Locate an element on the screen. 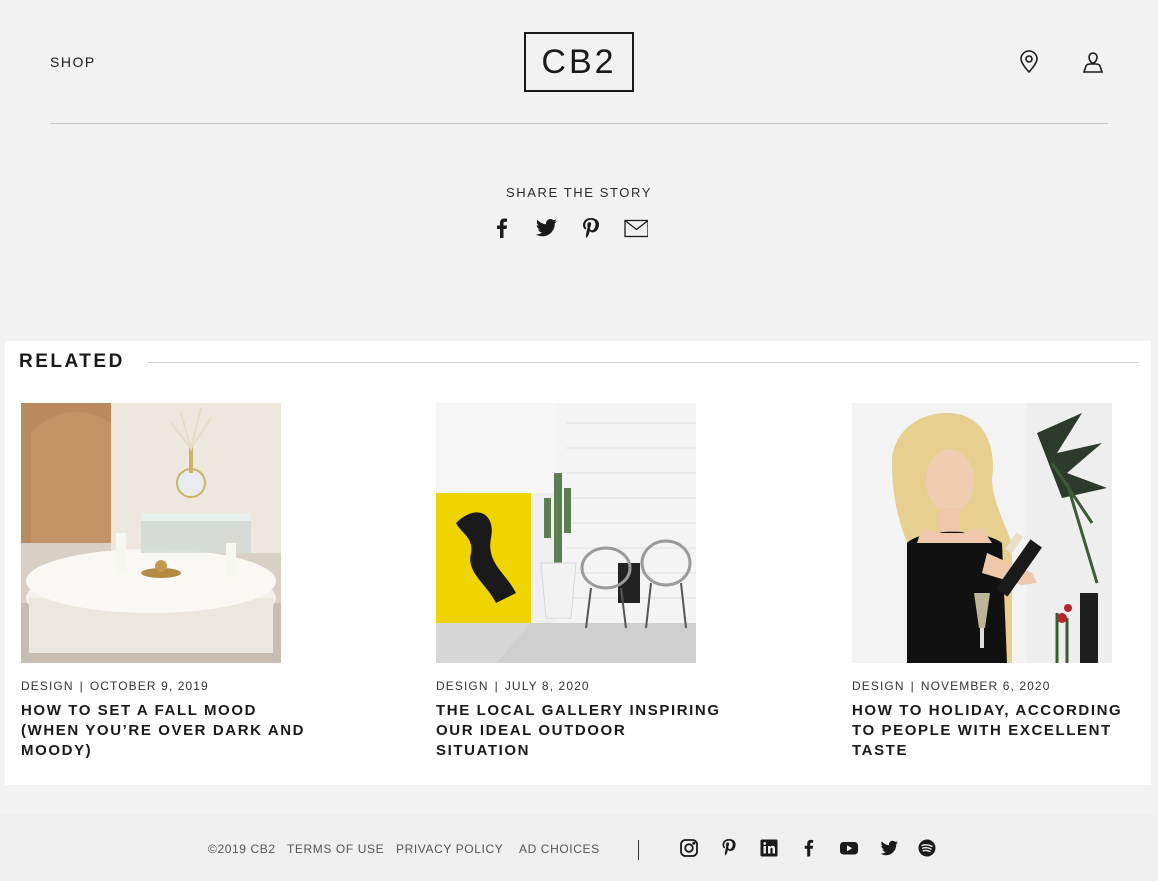 This screenshot has width=1158, height=881. account-icon is located at coordinates (1093, 62).